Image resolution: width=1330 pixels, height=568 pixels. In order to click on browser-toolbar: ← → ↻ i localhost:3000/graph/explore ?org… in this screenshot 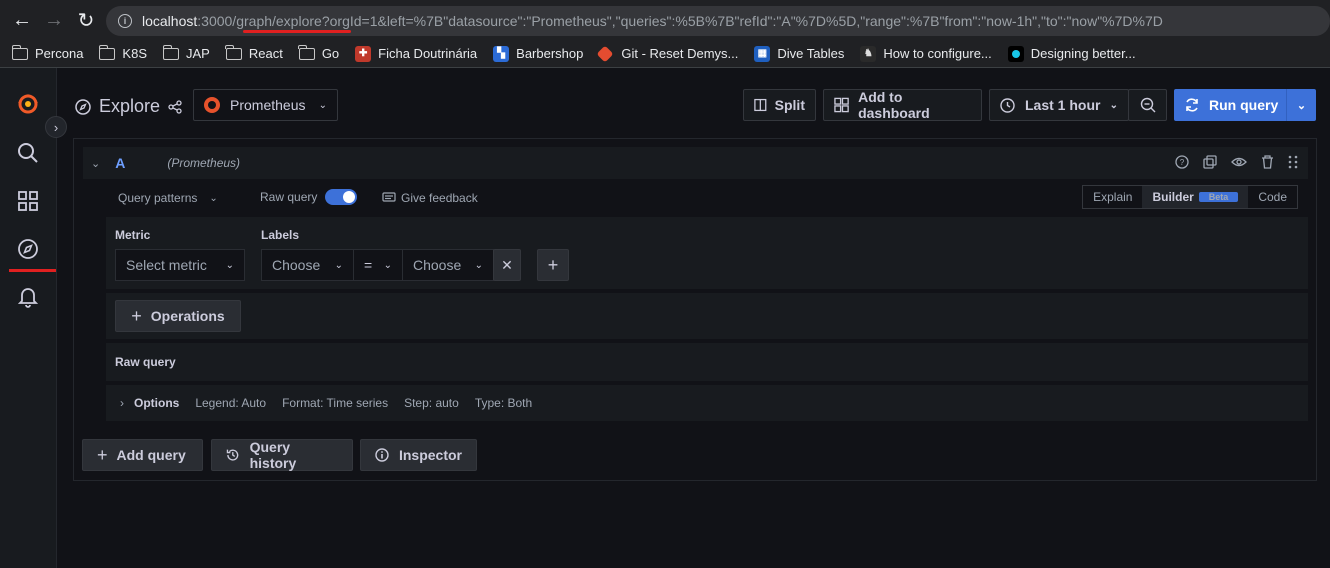, I will do `click(665, 20)`.